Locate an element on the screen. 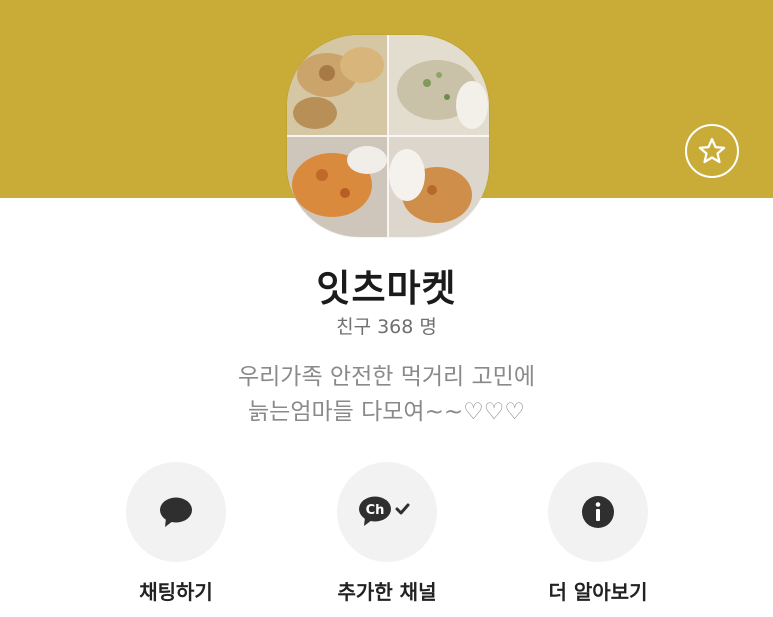 The height and width of the screenshot is (617, 773). added-channel-button: Ch 추가한 채널 is located at coordinates (387, 533).